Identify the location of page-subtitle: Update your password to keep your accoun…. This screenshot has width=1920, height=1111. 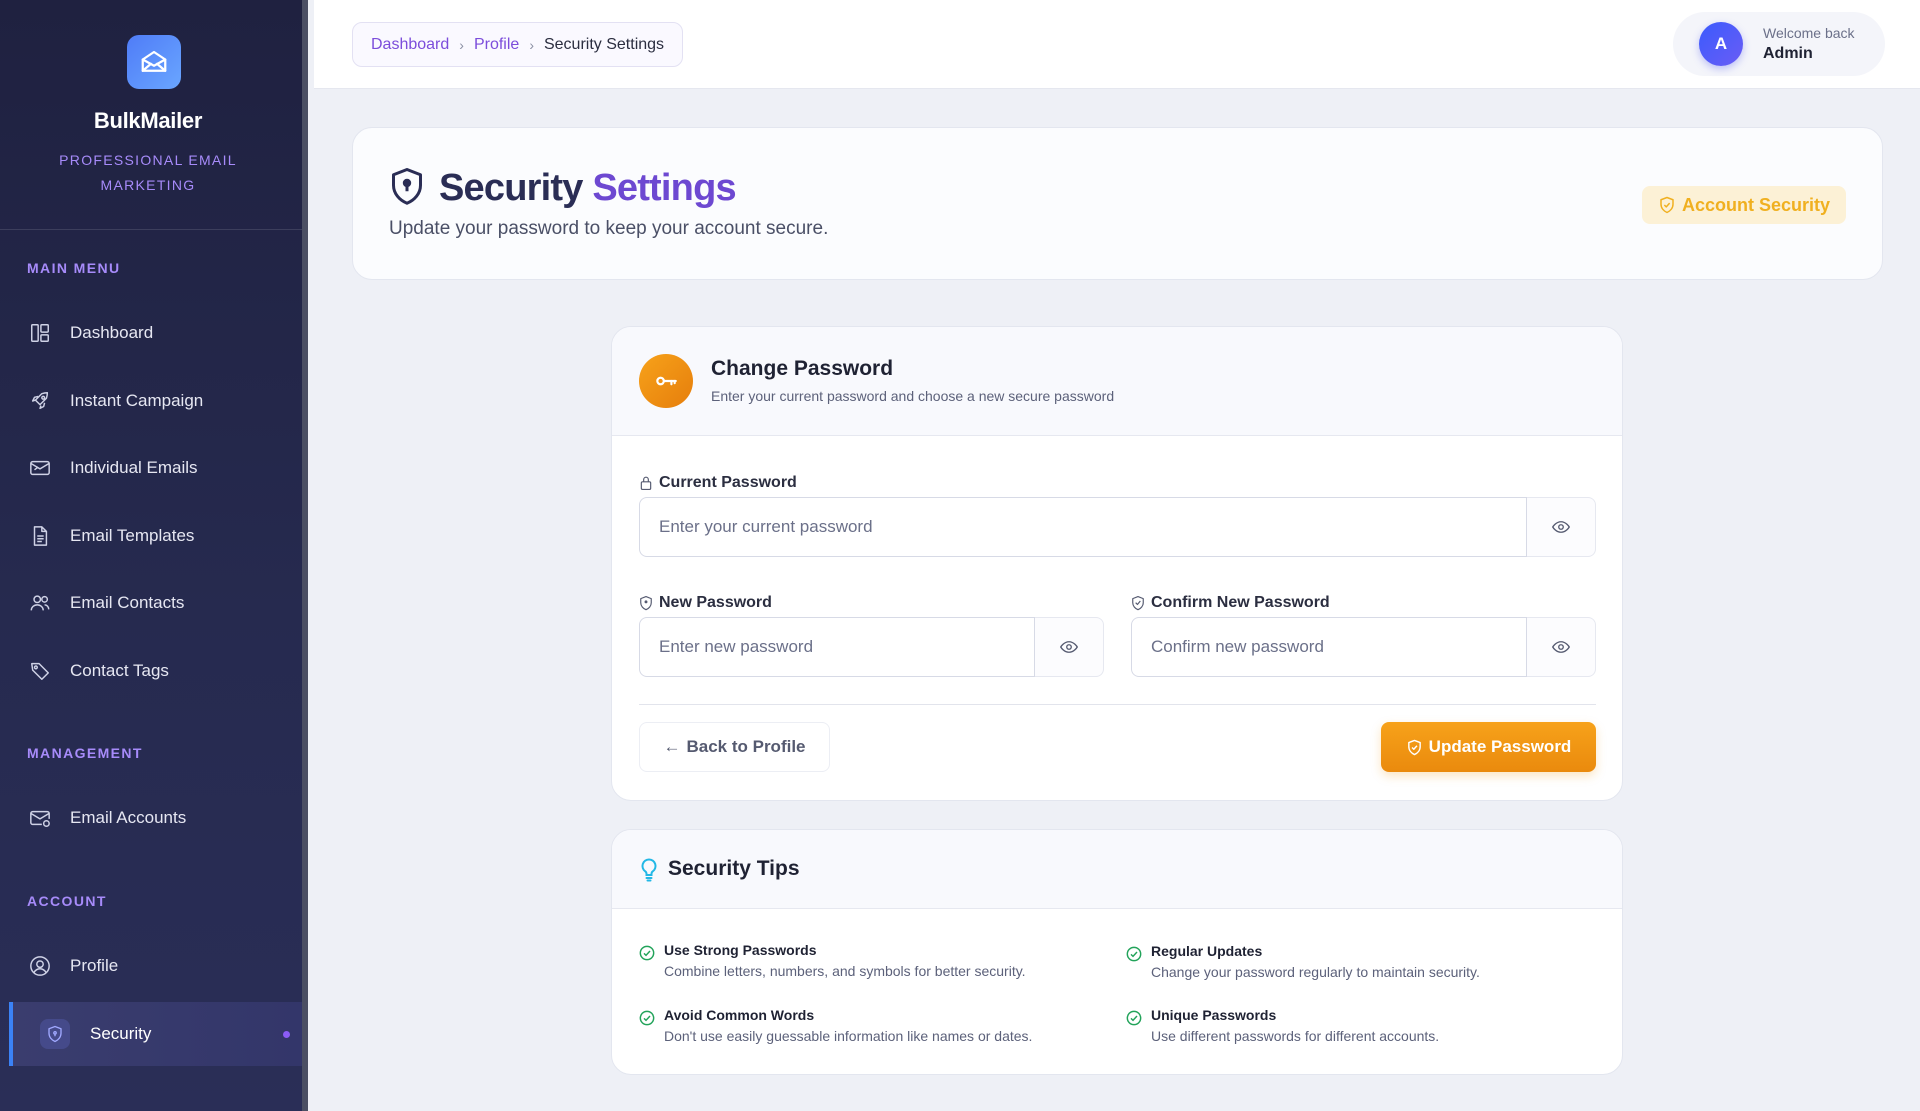
(609, 228).